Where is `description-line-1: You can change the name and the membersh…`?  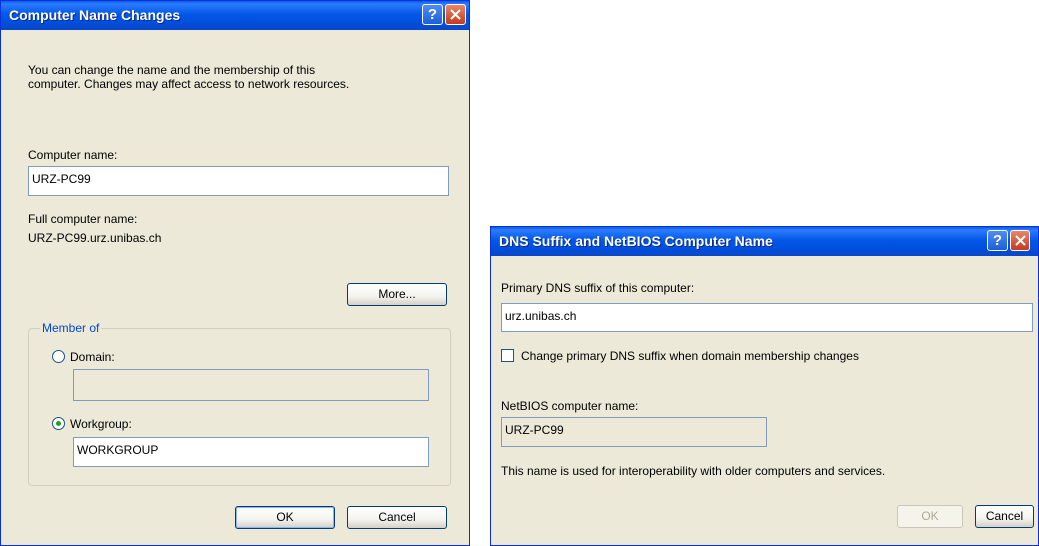
description-line-1: You can change the name and the membersh… is located at coordinates (172, 70).